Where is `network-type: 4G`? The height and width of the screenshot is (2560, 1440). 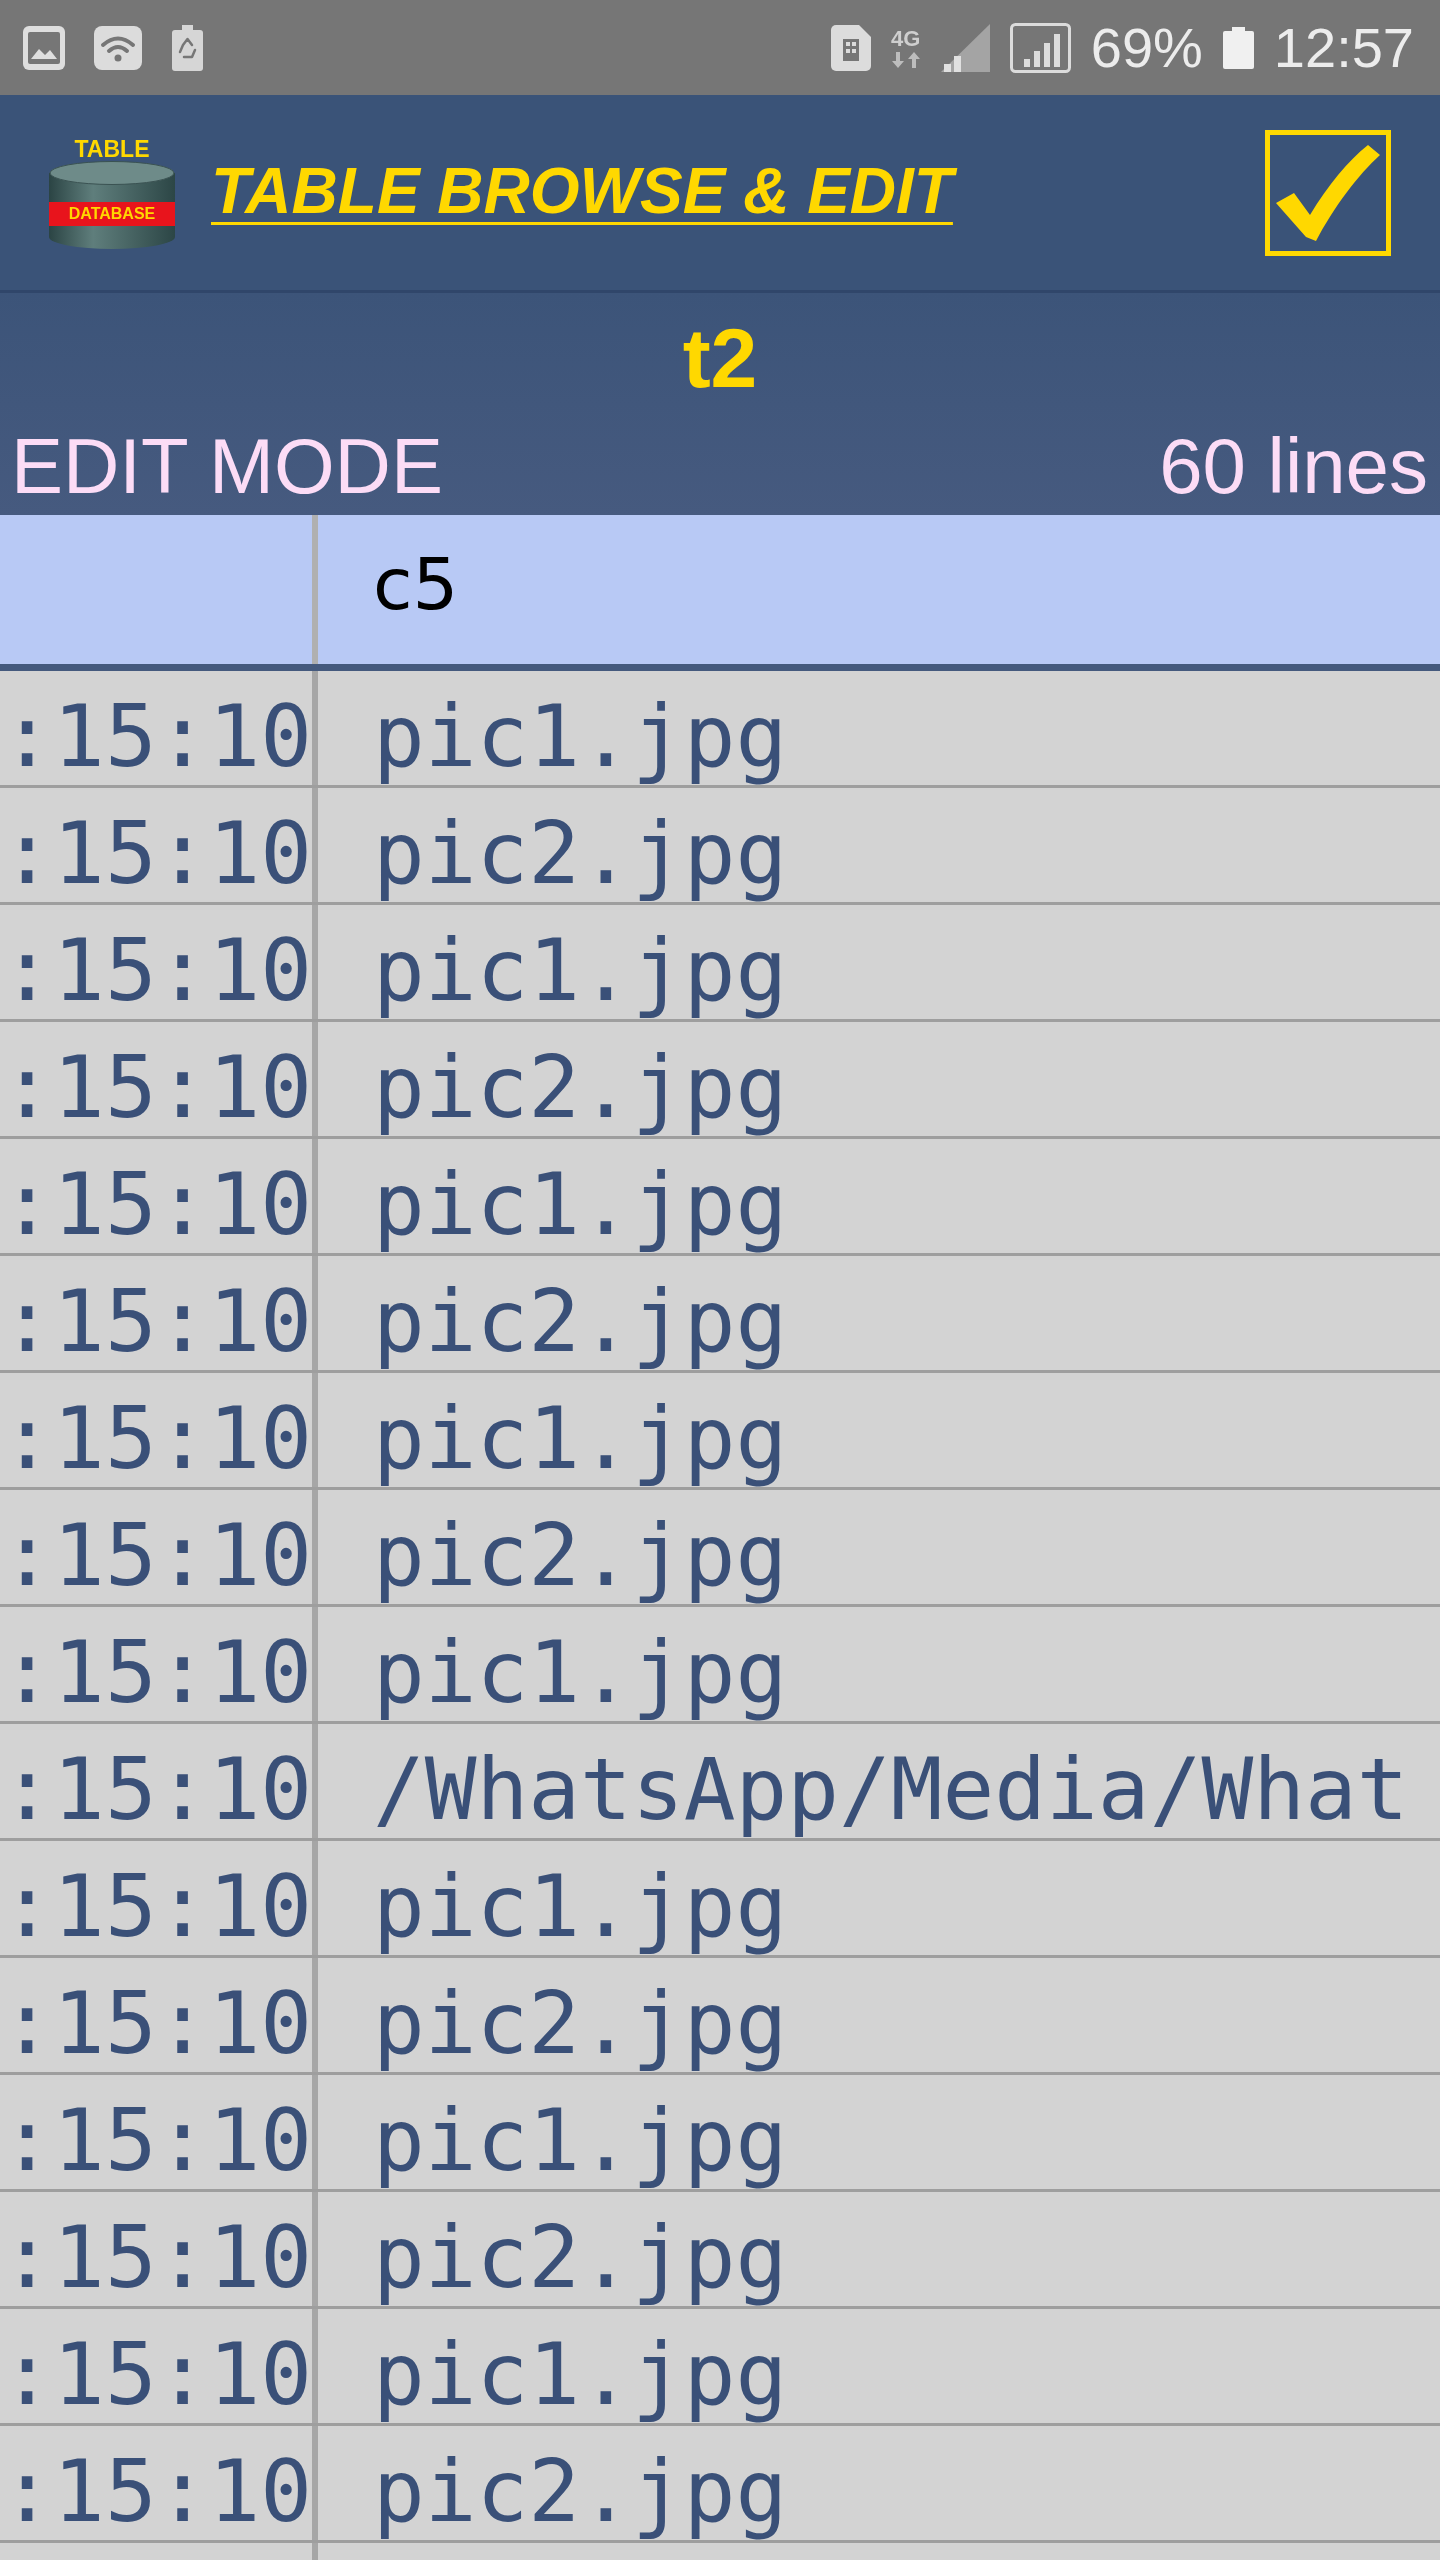 network-type: 4G is located at coordinates (906, 38).